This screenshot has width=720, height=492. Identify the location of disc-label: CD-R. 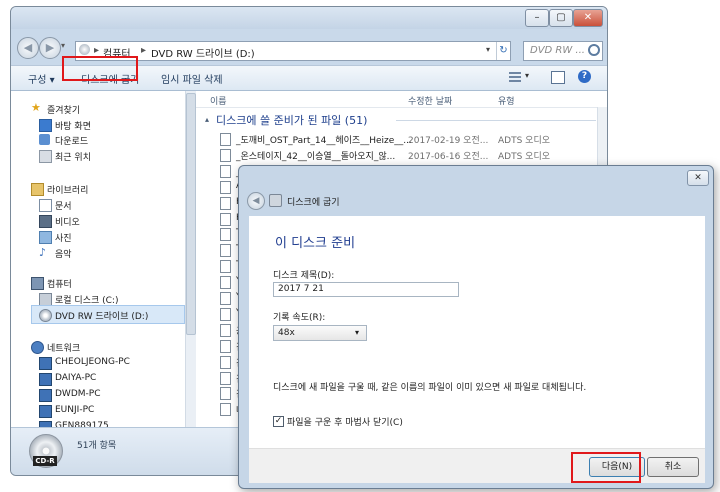
(45, 461).